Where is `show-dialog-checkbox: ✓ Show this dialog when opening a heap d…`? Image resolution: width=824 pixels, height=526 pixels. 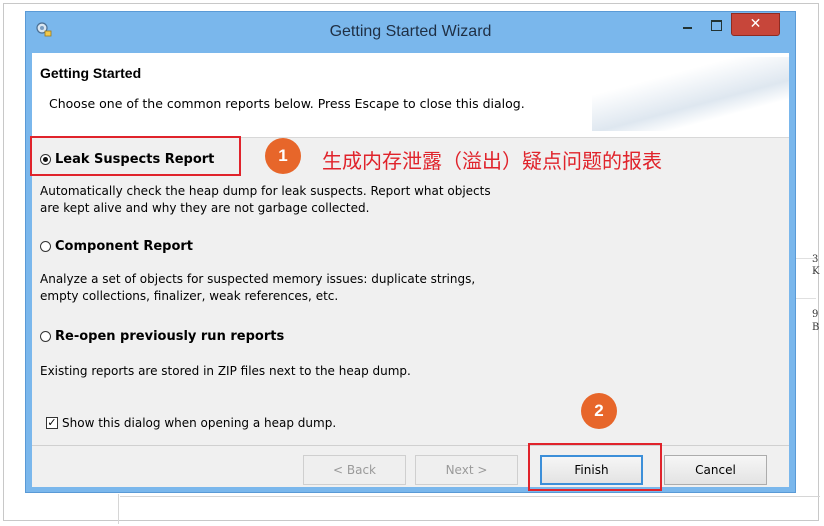
show-dialog-checkbox: ✓ Show this dialog when opening a heap d… is located at coordinates (191, 423).